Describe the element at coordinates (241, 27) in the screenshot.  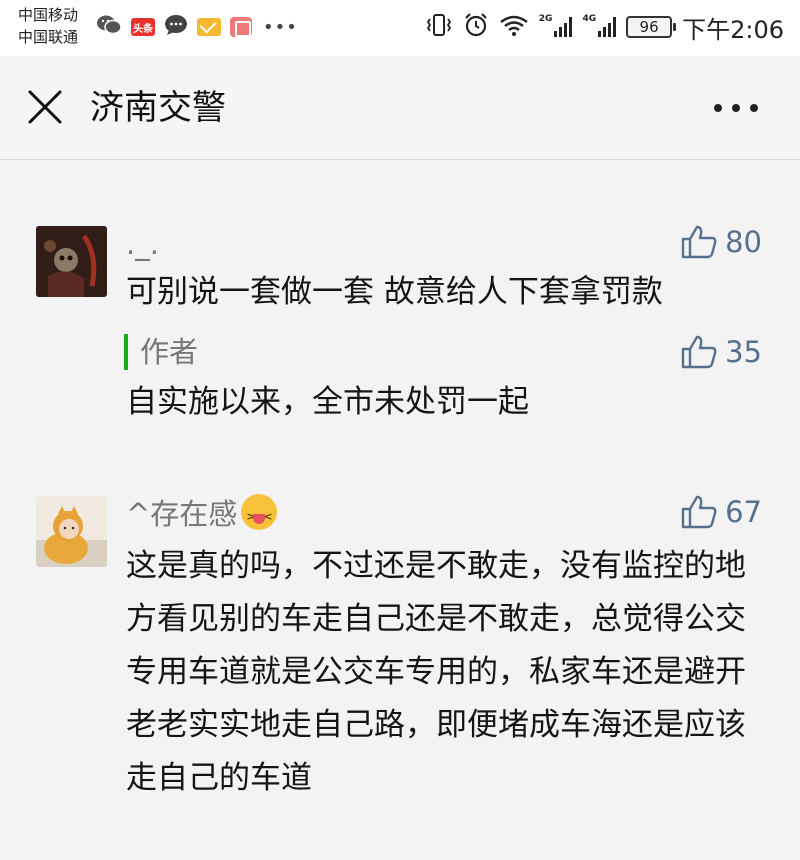
I see `reader-icon` at that location.